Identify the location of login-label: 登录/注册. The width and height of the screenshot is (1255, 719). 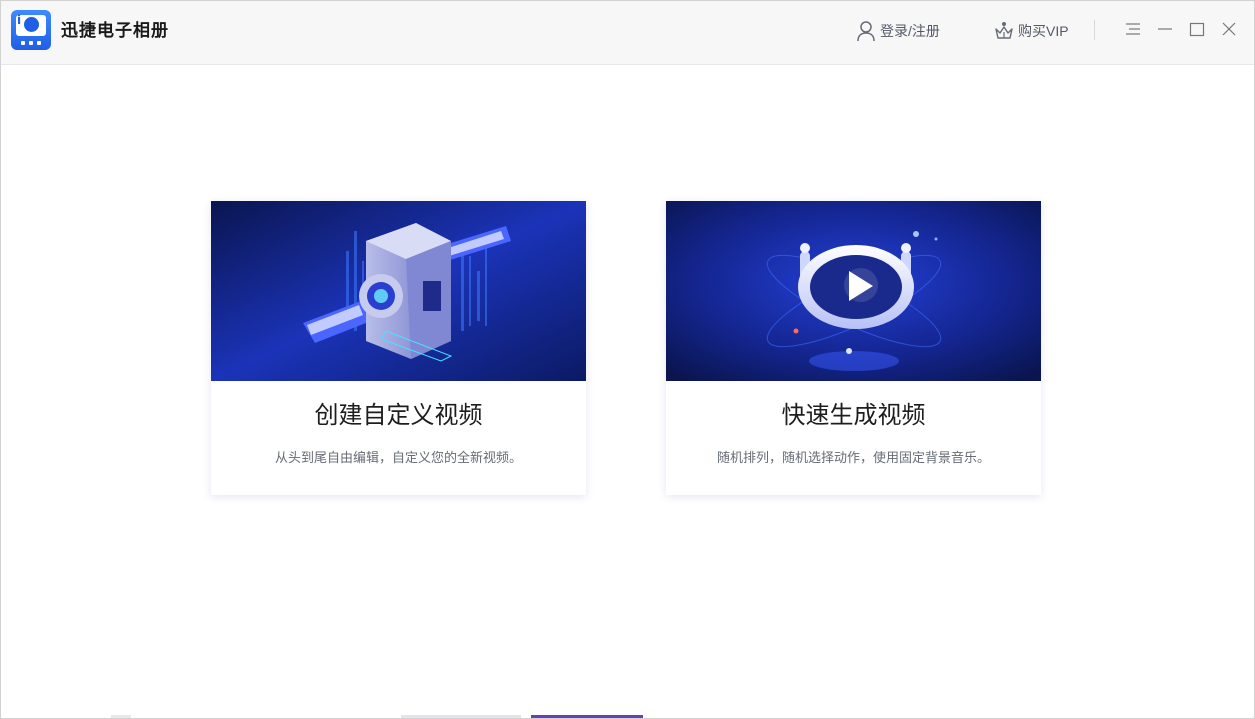
(910, 31).